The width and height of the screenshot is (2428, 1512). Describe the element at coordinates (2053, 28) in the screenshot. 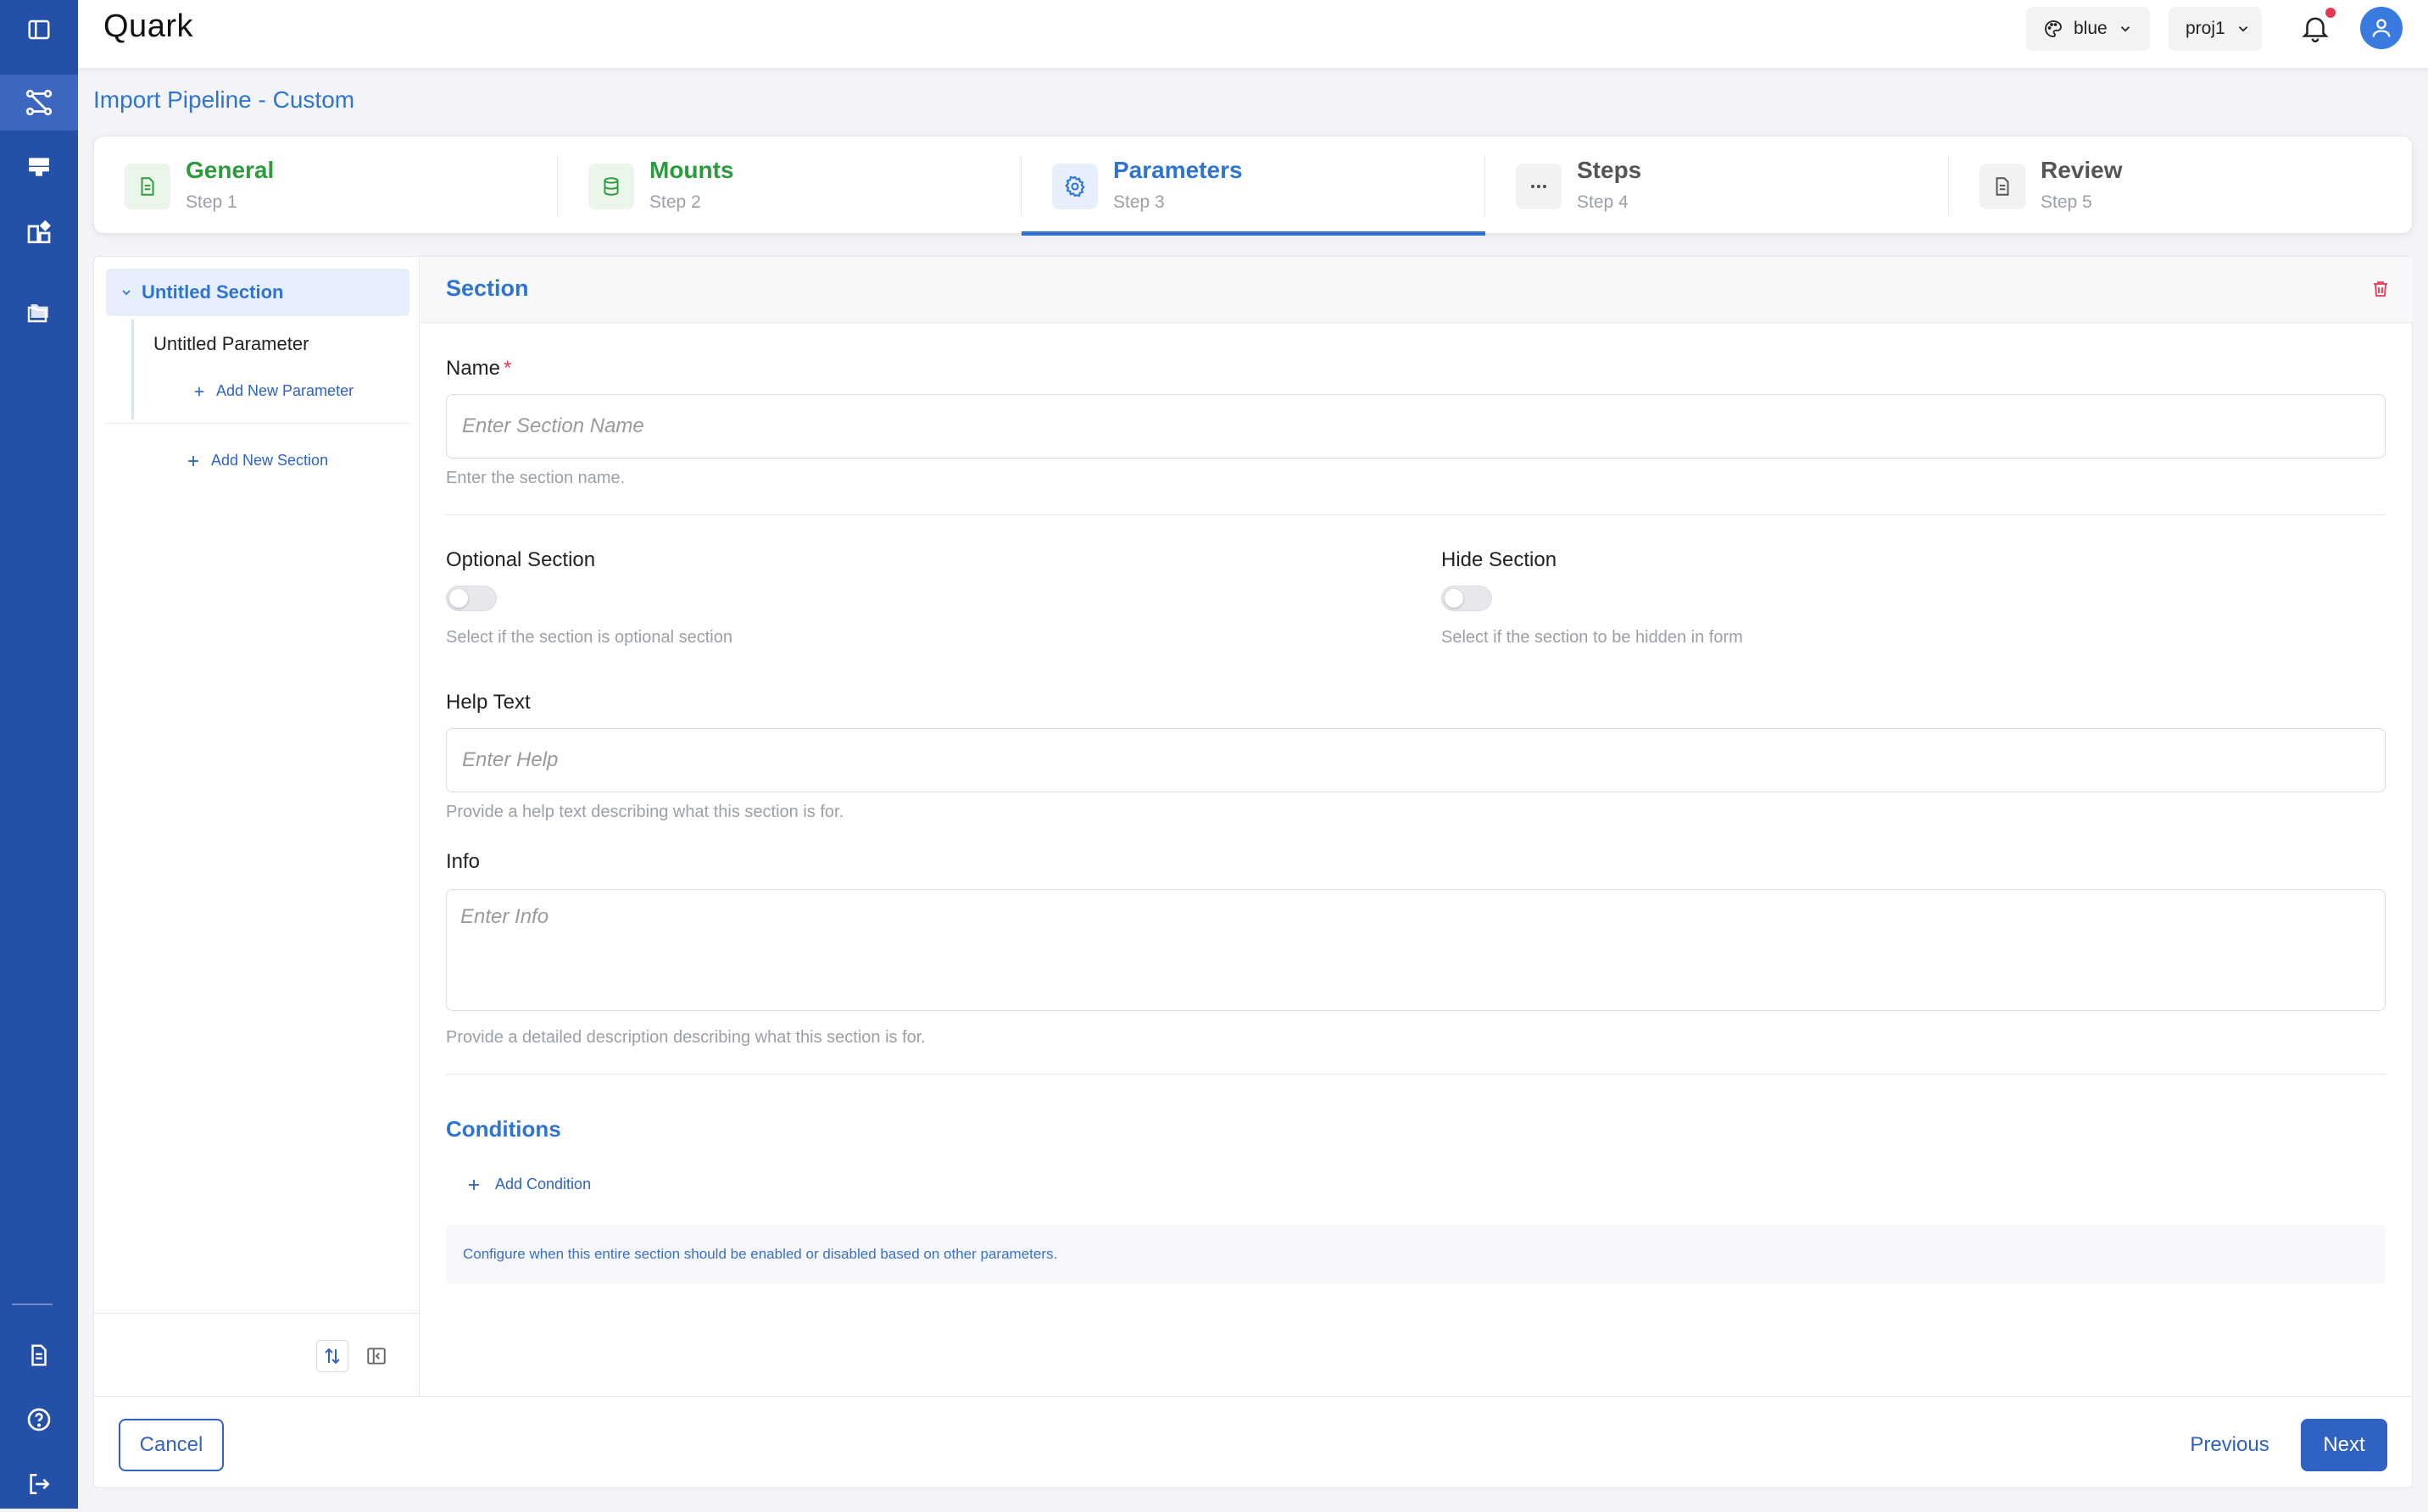

I see `palette-icon` at that location.